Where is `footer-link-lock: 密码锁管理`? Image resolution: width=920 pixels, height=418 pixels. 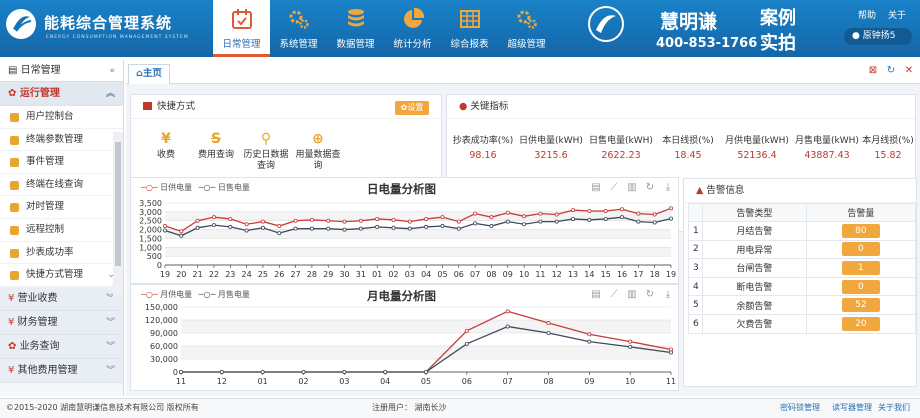
footer-link-lock: 密码锁管理 is located at coordinates (800, 408).